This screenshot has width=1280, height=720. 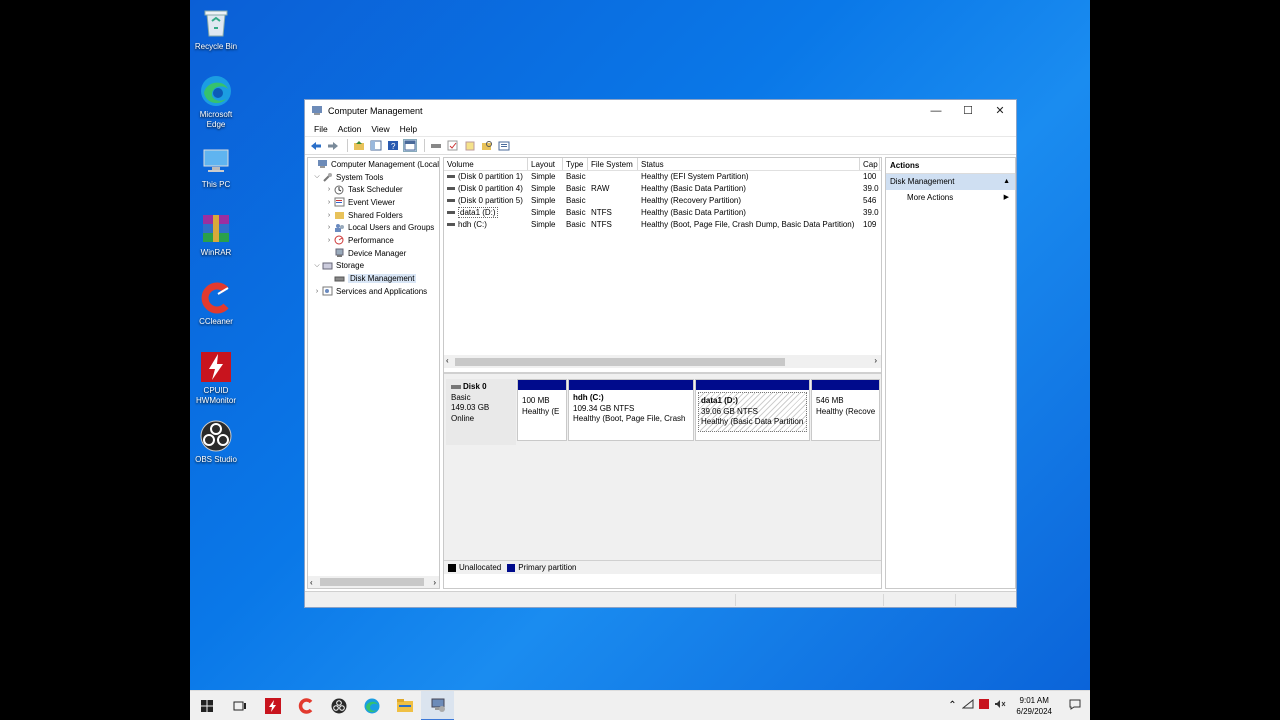 What do you see at coordinates (317, 111) in the screenshot?
I see `app-icon` at bounding box center [317, 111].